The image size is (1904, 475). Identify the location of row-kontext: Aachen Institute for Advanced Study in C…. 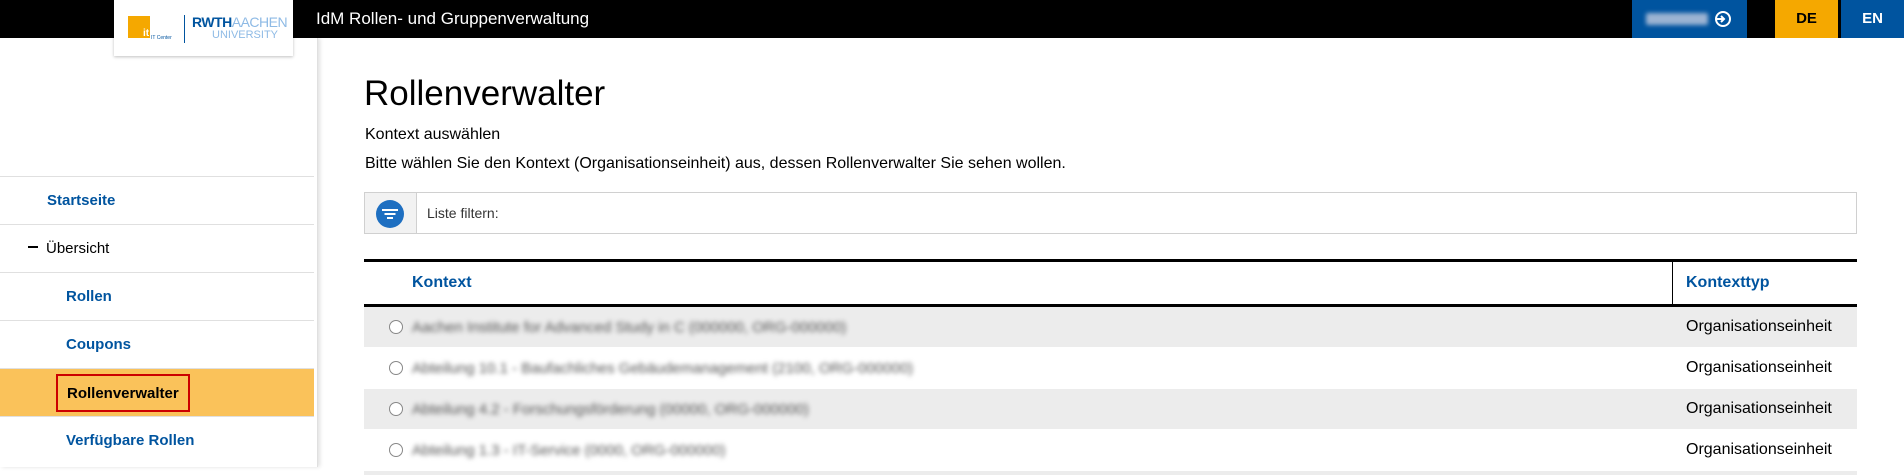
(629, 327).